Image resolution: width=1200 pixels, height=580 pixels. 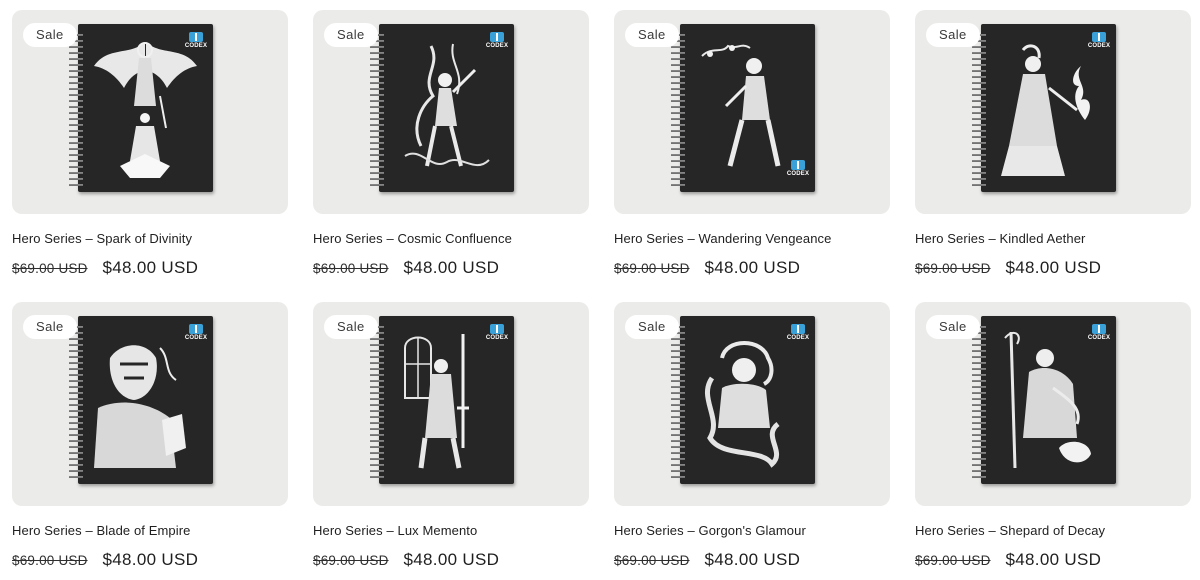 I want to click on product-title: Hero Series – Kindled Aether, so click(x=1053, y=239).